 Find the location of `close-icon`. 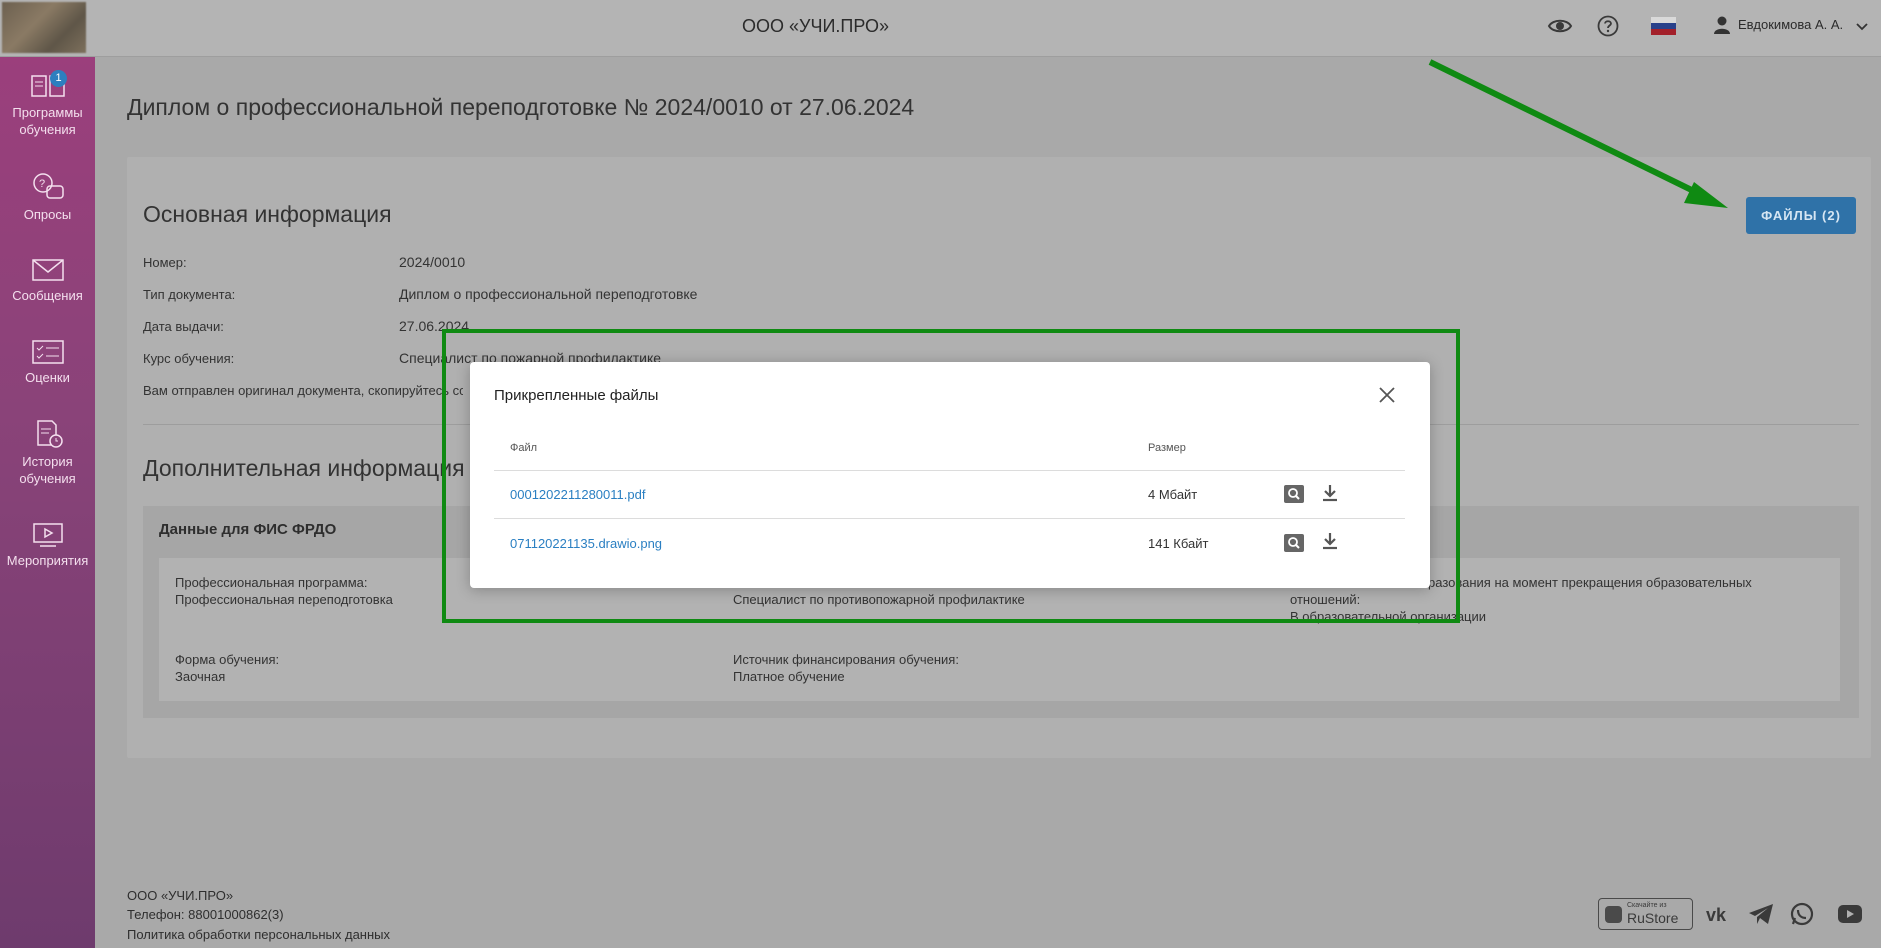

close-icon is located at coordinates (1387, 395).